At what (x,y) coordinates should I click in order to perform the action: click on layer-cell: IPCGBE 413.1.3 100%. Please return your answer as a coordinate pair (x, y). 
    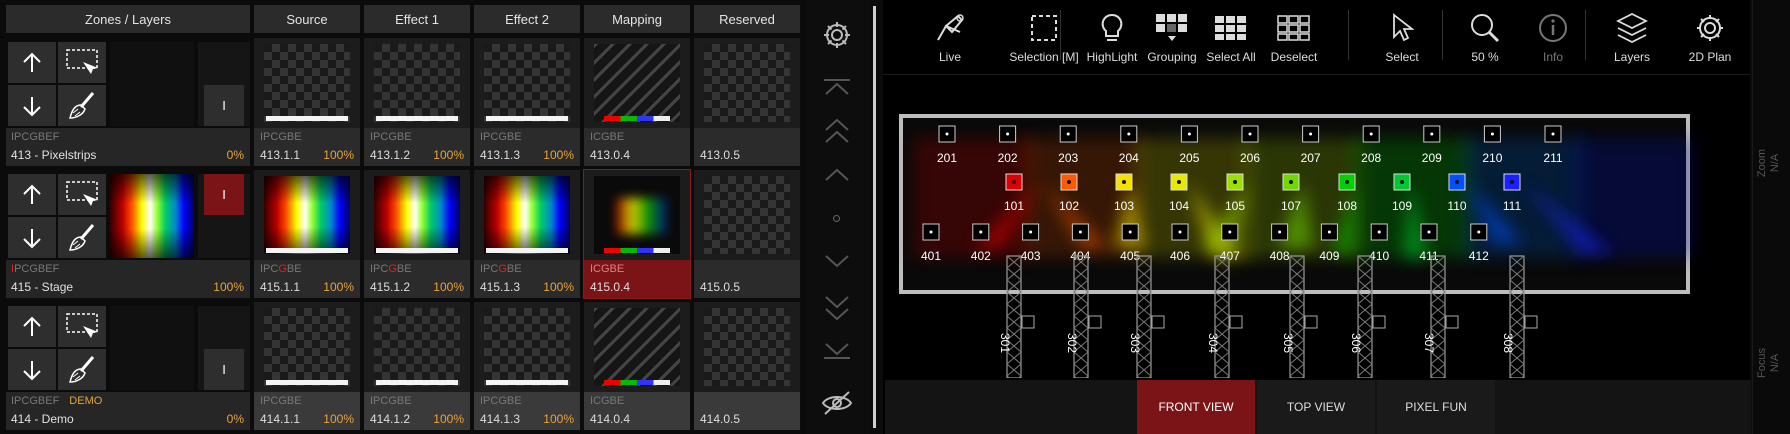
    Looking at the image, I should click on (527, 102).